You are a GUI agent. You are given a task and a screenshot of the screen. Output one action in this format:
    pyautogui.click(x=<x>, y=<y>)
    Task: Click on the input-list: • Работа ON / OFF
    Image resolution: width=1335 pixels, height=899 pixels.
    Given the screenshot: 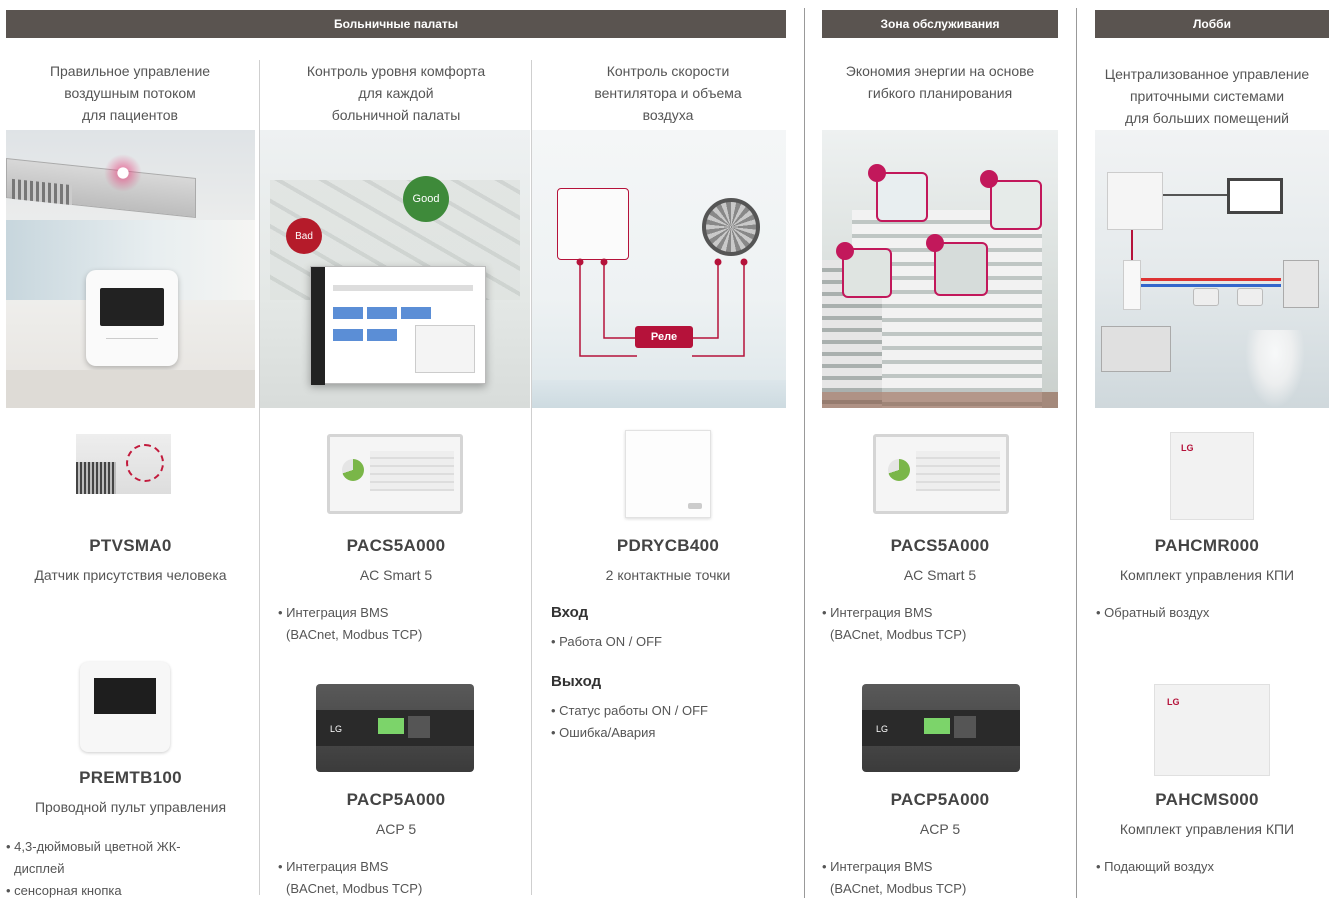 What is the action you would take?
    pyautogui.click(x=607, y=641)
    